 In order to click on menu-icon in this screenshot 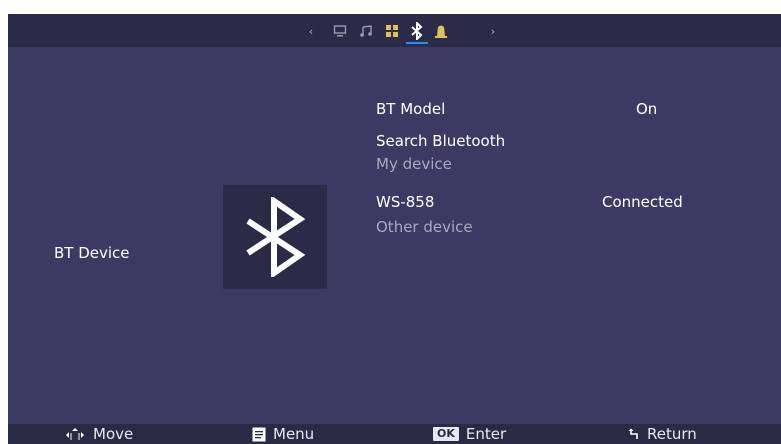, I will do `click(259, 434)`.